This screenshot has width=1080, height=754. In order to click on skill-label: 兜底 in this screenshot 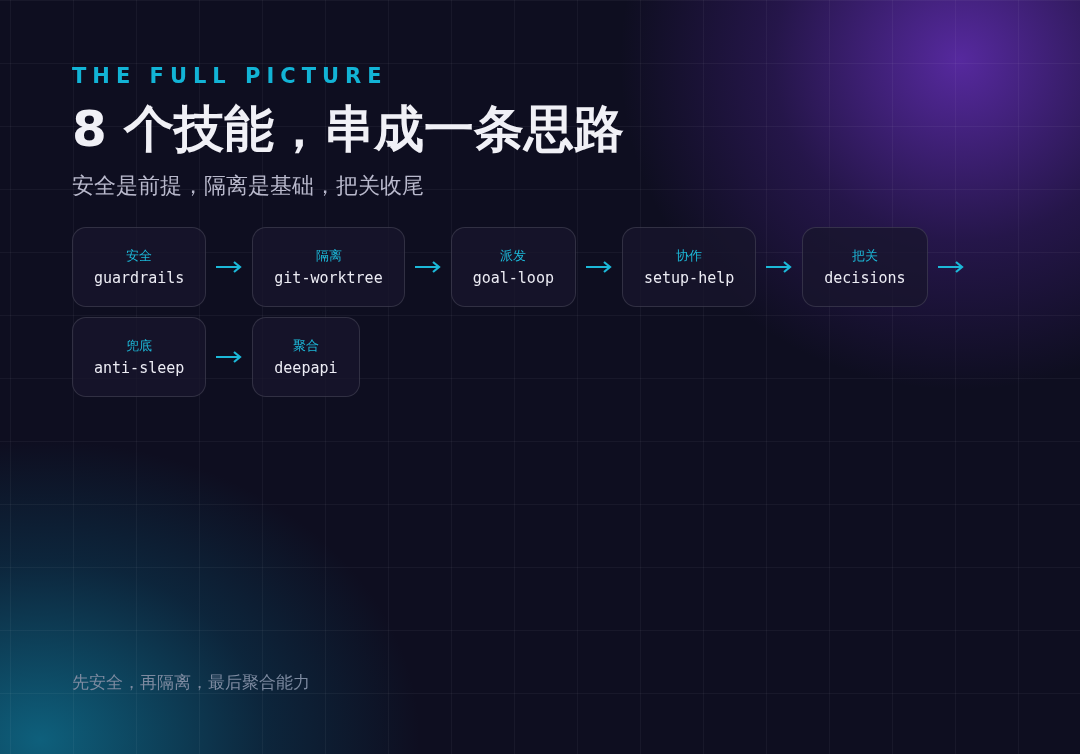, I will do `click(139, 345)`.